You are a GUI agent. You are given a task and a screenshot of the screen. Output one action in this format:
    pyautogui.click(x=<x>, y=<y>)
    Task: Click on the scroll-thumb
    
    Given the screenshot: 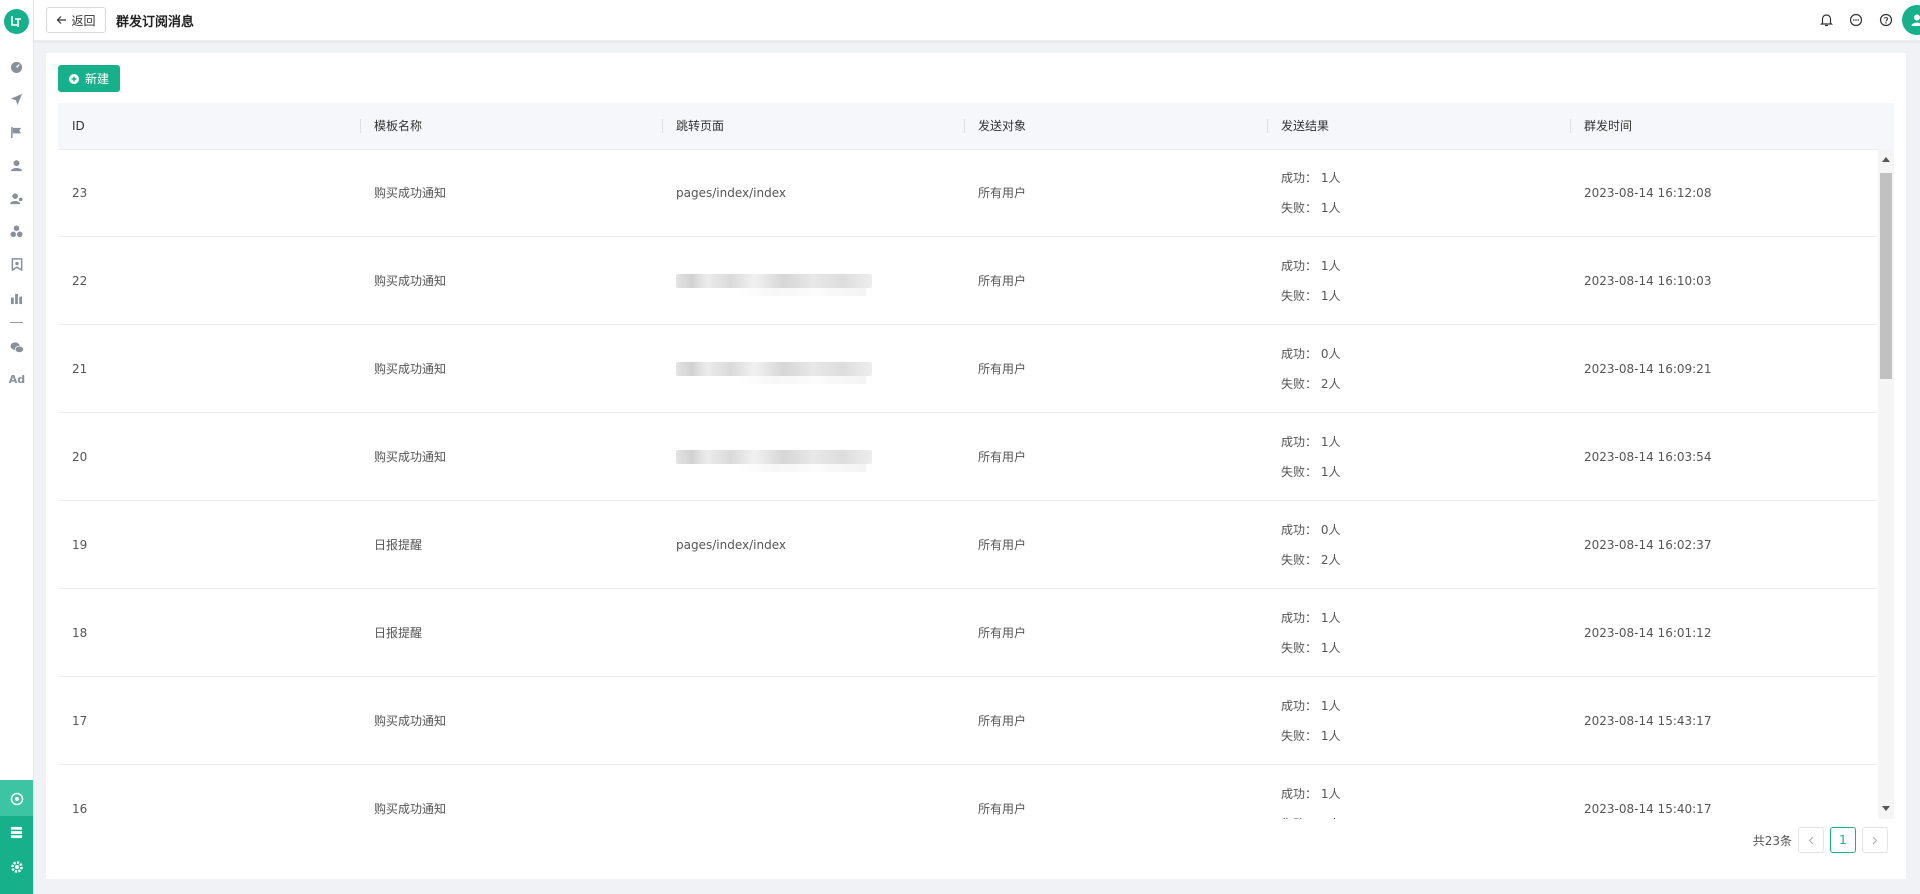 What is the action you would take?
    pyautogui.click(x=1886, y=276)
    